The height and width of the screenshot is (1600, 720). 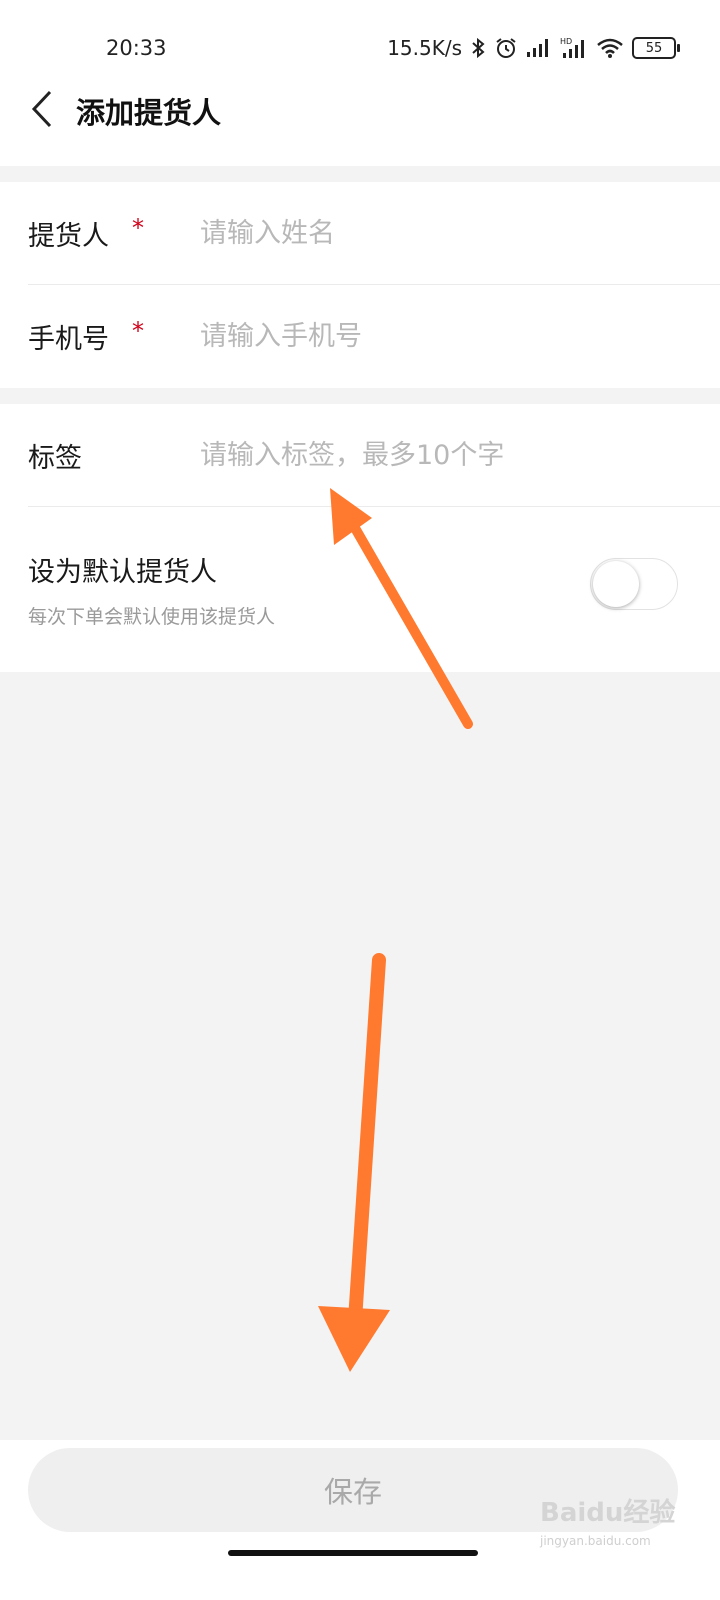 I want to click on divider, so click(x=374, y=506).